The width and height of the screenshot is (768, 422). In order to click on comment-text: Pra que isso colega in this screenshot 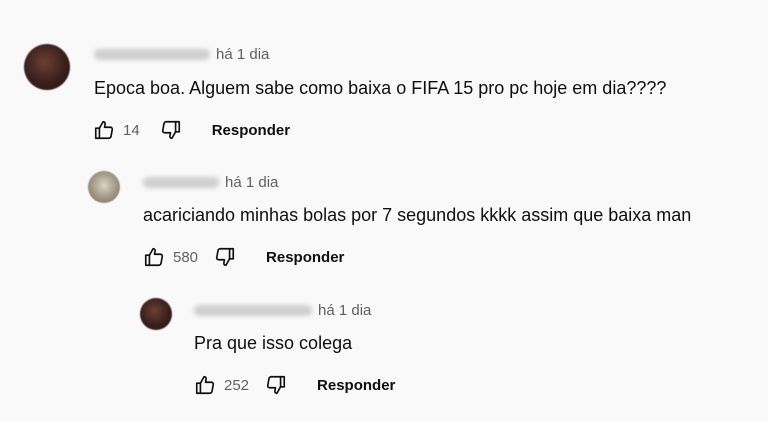, I will do `click(273, 343)`.